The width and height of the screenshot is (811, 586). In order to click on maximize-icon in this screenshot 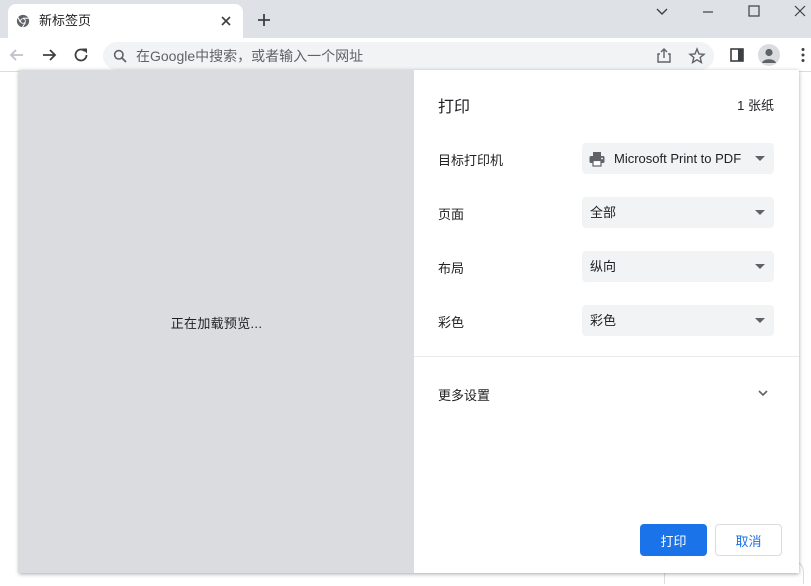, I will do `click(754, 11)`.